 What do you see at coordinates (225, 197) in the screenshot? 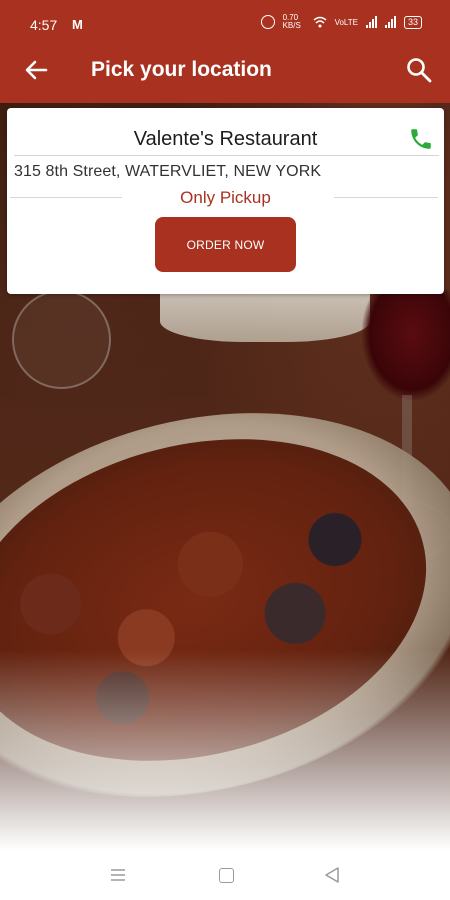
I see `service-type-label: Only Pickup` at bounding box center [225, 197].